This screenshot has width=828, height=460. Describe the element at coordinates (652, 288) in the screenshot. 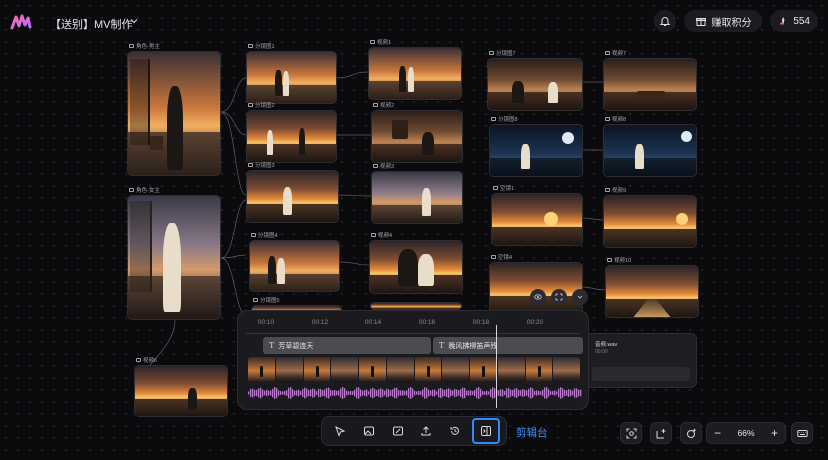

I see `canvas-node: 视频10` at that location.